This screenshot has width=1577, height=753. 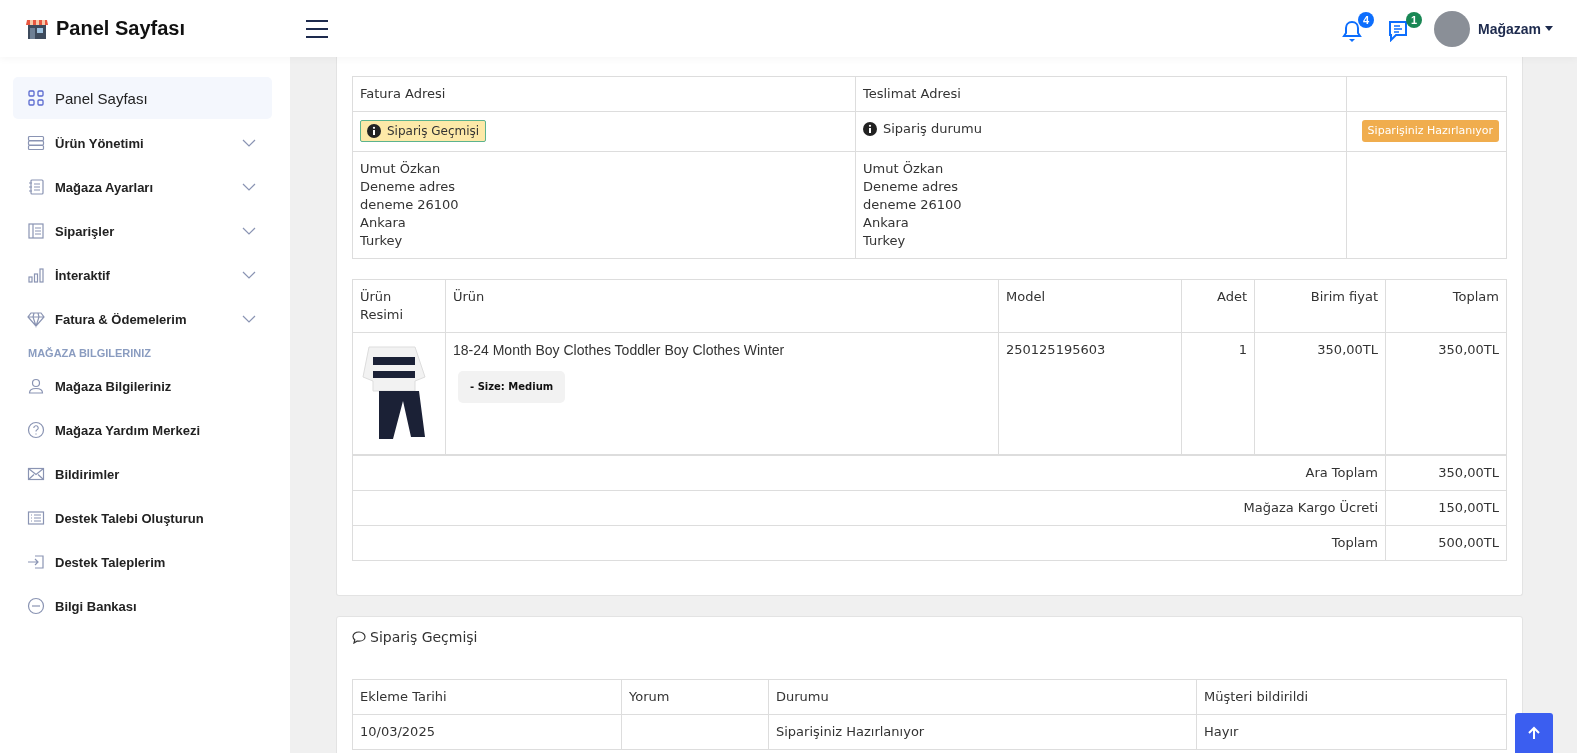 I want to click on envelope-icon, so click(x=36, y=474).